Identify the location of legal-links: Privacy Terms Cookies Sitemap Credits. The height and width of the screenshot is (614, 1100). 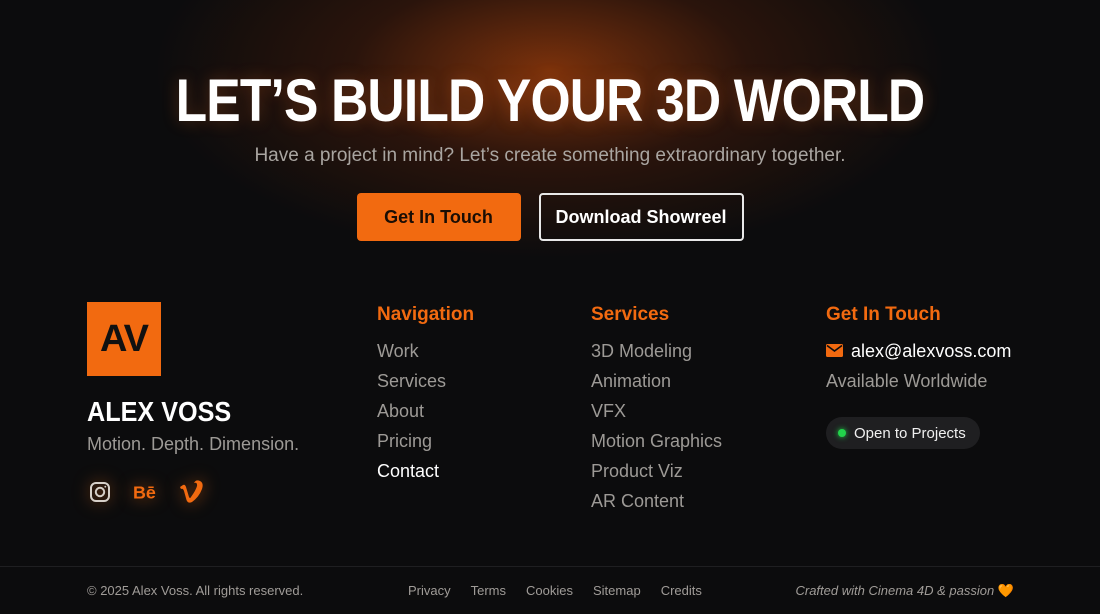
(555, 590).